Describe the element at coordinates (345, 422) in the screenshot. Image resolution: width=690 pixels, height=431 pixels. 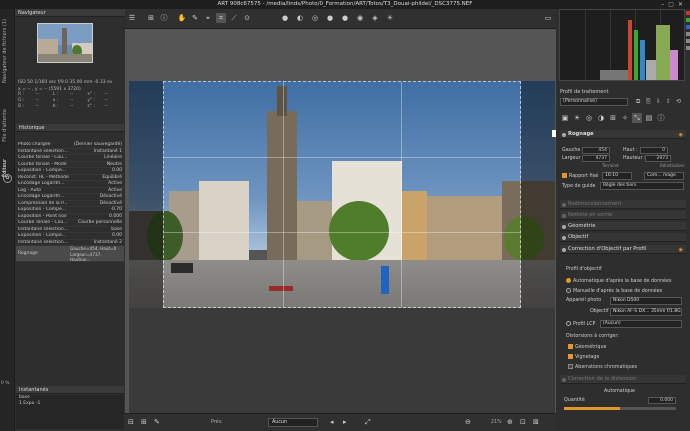
I see `next-image-icon: ▸` at that location.